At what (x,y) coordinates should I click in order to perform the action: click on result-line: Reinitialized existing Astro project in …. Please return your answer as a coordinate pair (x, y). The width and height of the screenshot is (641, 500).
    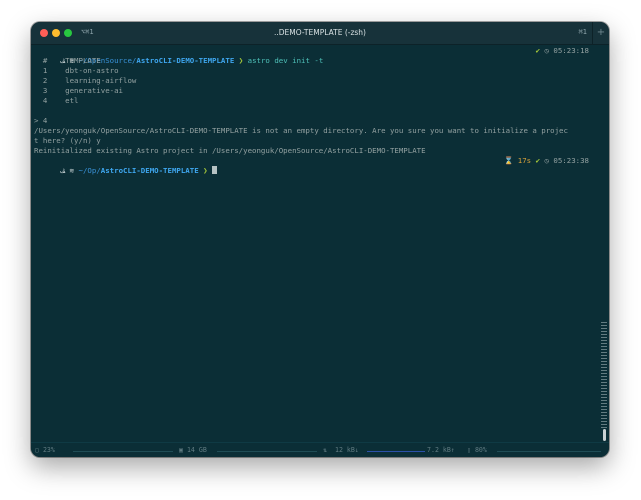
    Looking at the image, I should click on (230, 150).